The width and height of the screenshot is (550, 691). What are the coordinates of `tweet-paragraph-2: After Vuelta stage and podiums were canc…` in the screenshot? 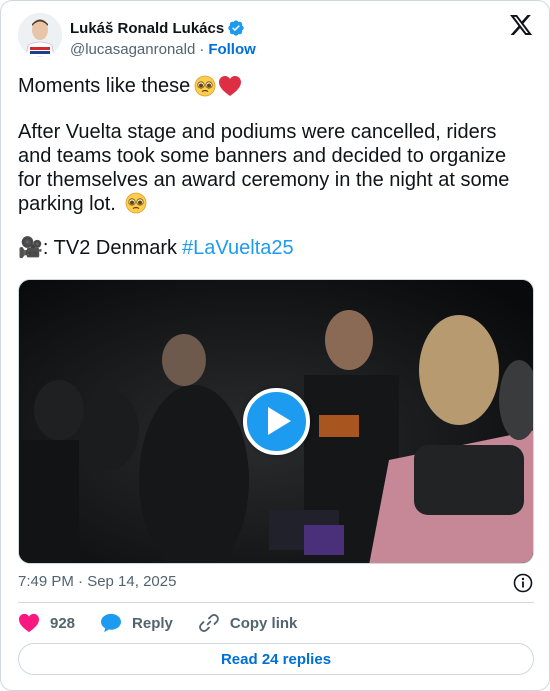 It's located at (273, 168).